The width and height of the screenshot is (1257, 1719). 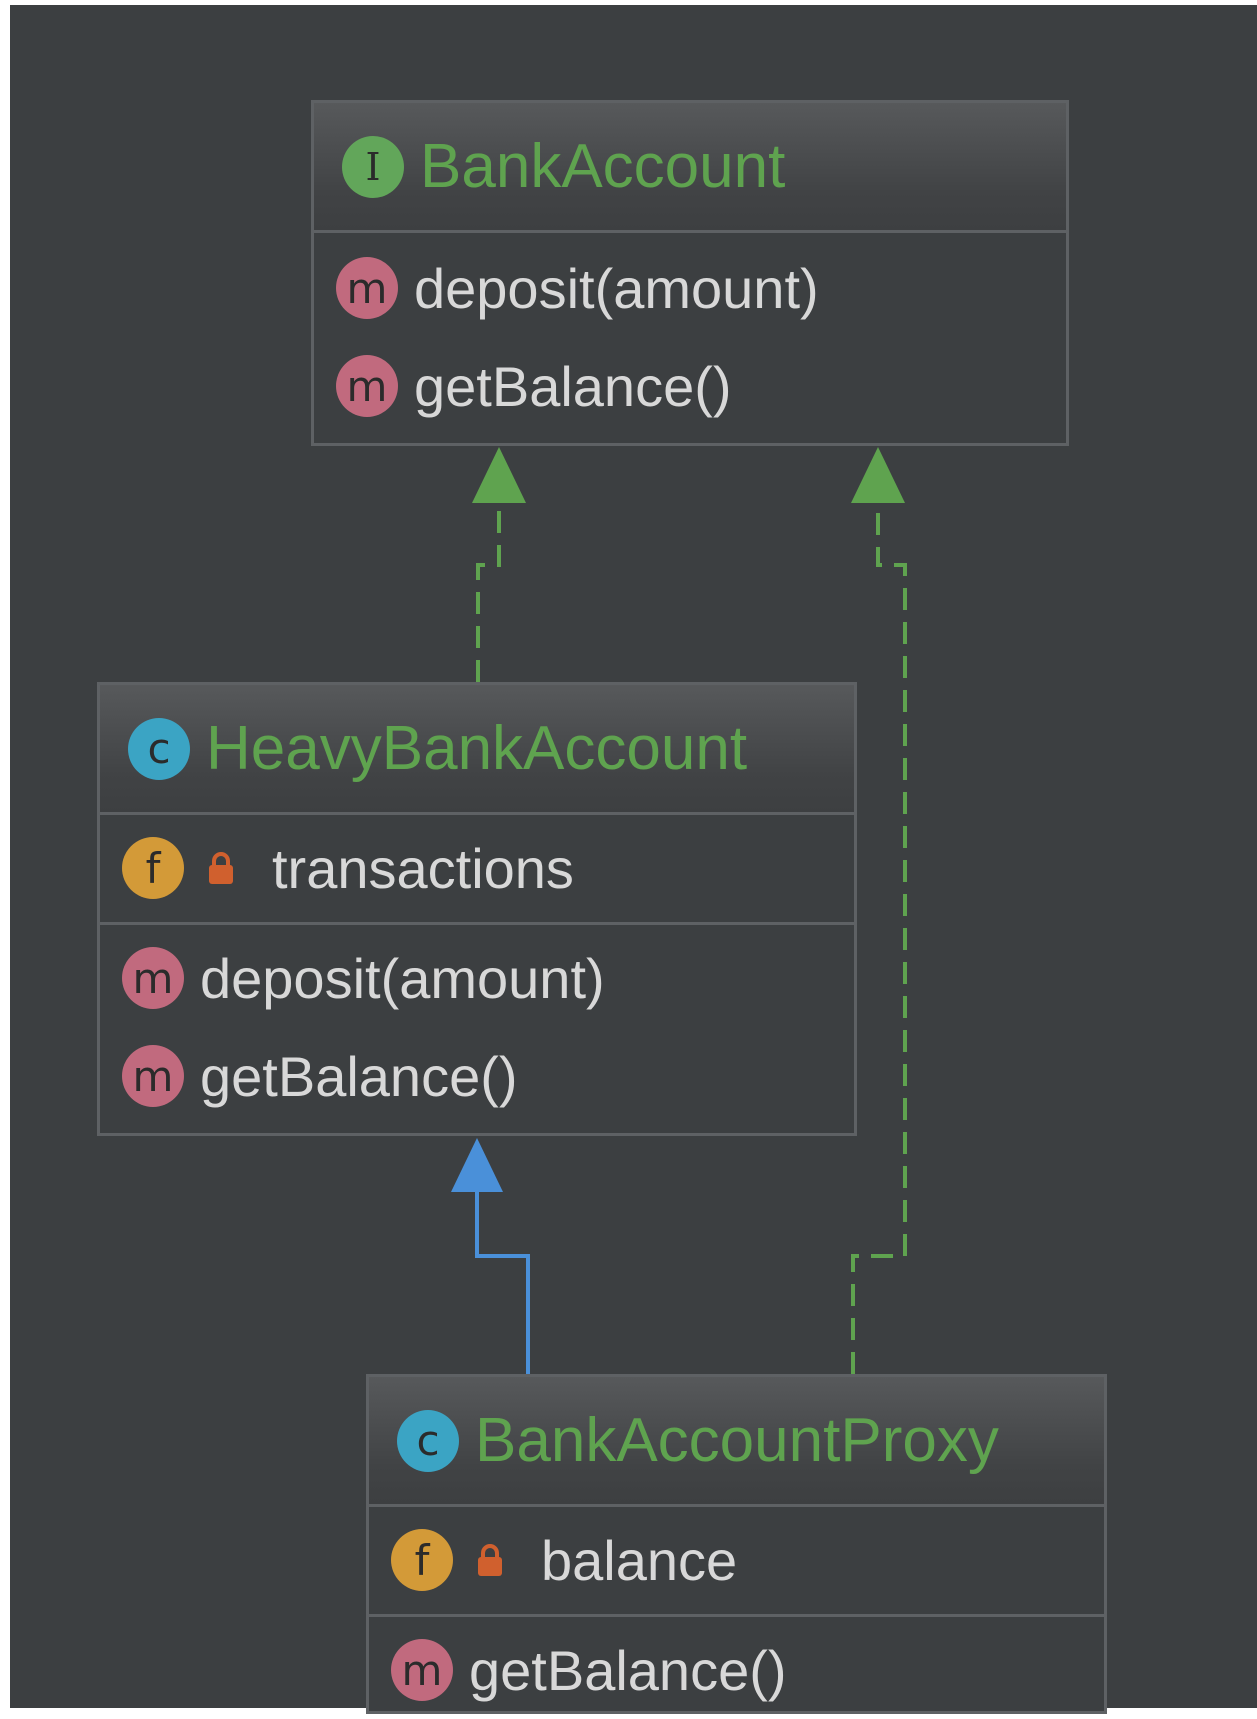 What do you see at coordinates (499, 475) in the screenshot?
I see `realization-arrowhead-left` at bounding box center [499, 475].